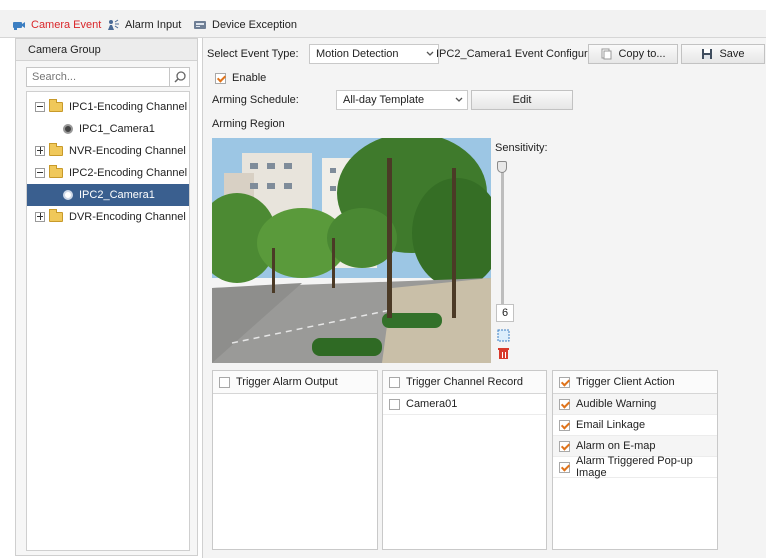  What do you see at coordinates (616, 404) in the screenshot?
I see `audible-warning-label: Audible Warning` at bounding box center [616, 404].